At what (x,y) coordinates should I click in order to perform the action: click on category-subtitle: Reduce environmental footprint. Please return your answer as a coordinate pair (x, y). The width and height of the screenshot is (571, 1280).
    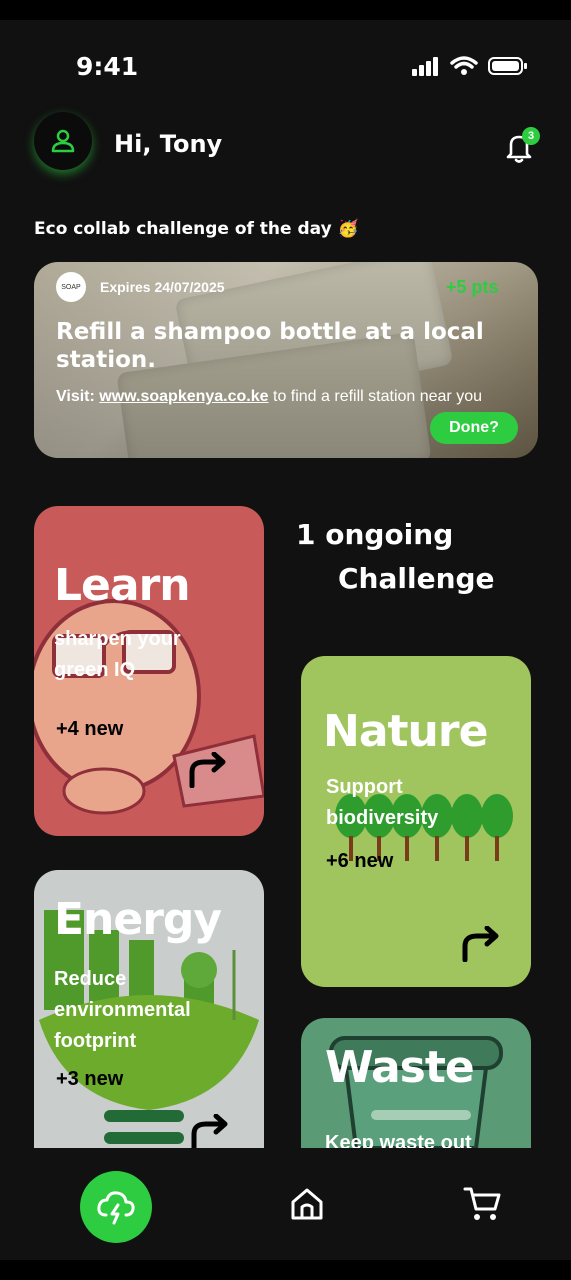
    Looking at the image, I should click on (122, 1010).